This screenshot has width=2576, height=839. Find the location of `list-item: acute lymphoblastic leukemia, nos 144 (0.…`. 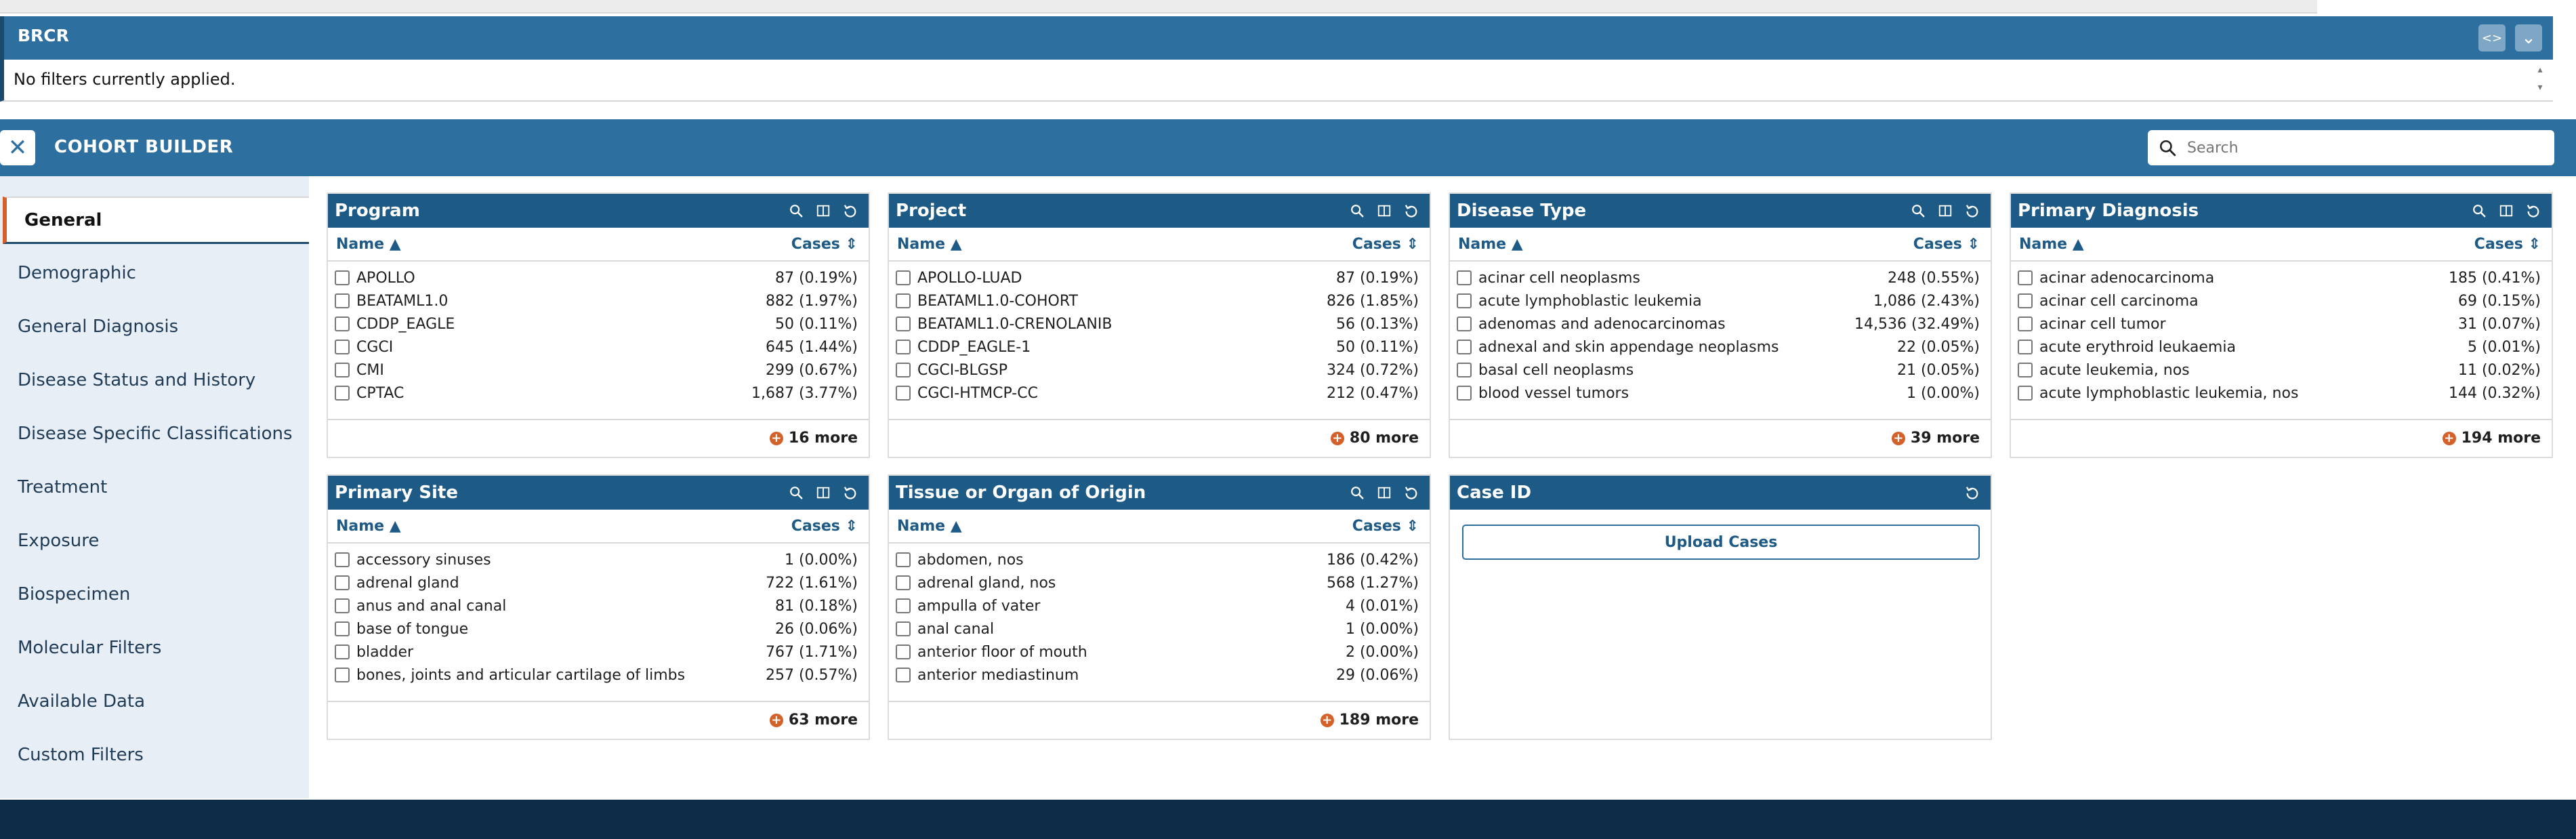

list-item: acute lymphoblastic leukemia, nos 144 (0.… is located at coordinates (2281, 393).